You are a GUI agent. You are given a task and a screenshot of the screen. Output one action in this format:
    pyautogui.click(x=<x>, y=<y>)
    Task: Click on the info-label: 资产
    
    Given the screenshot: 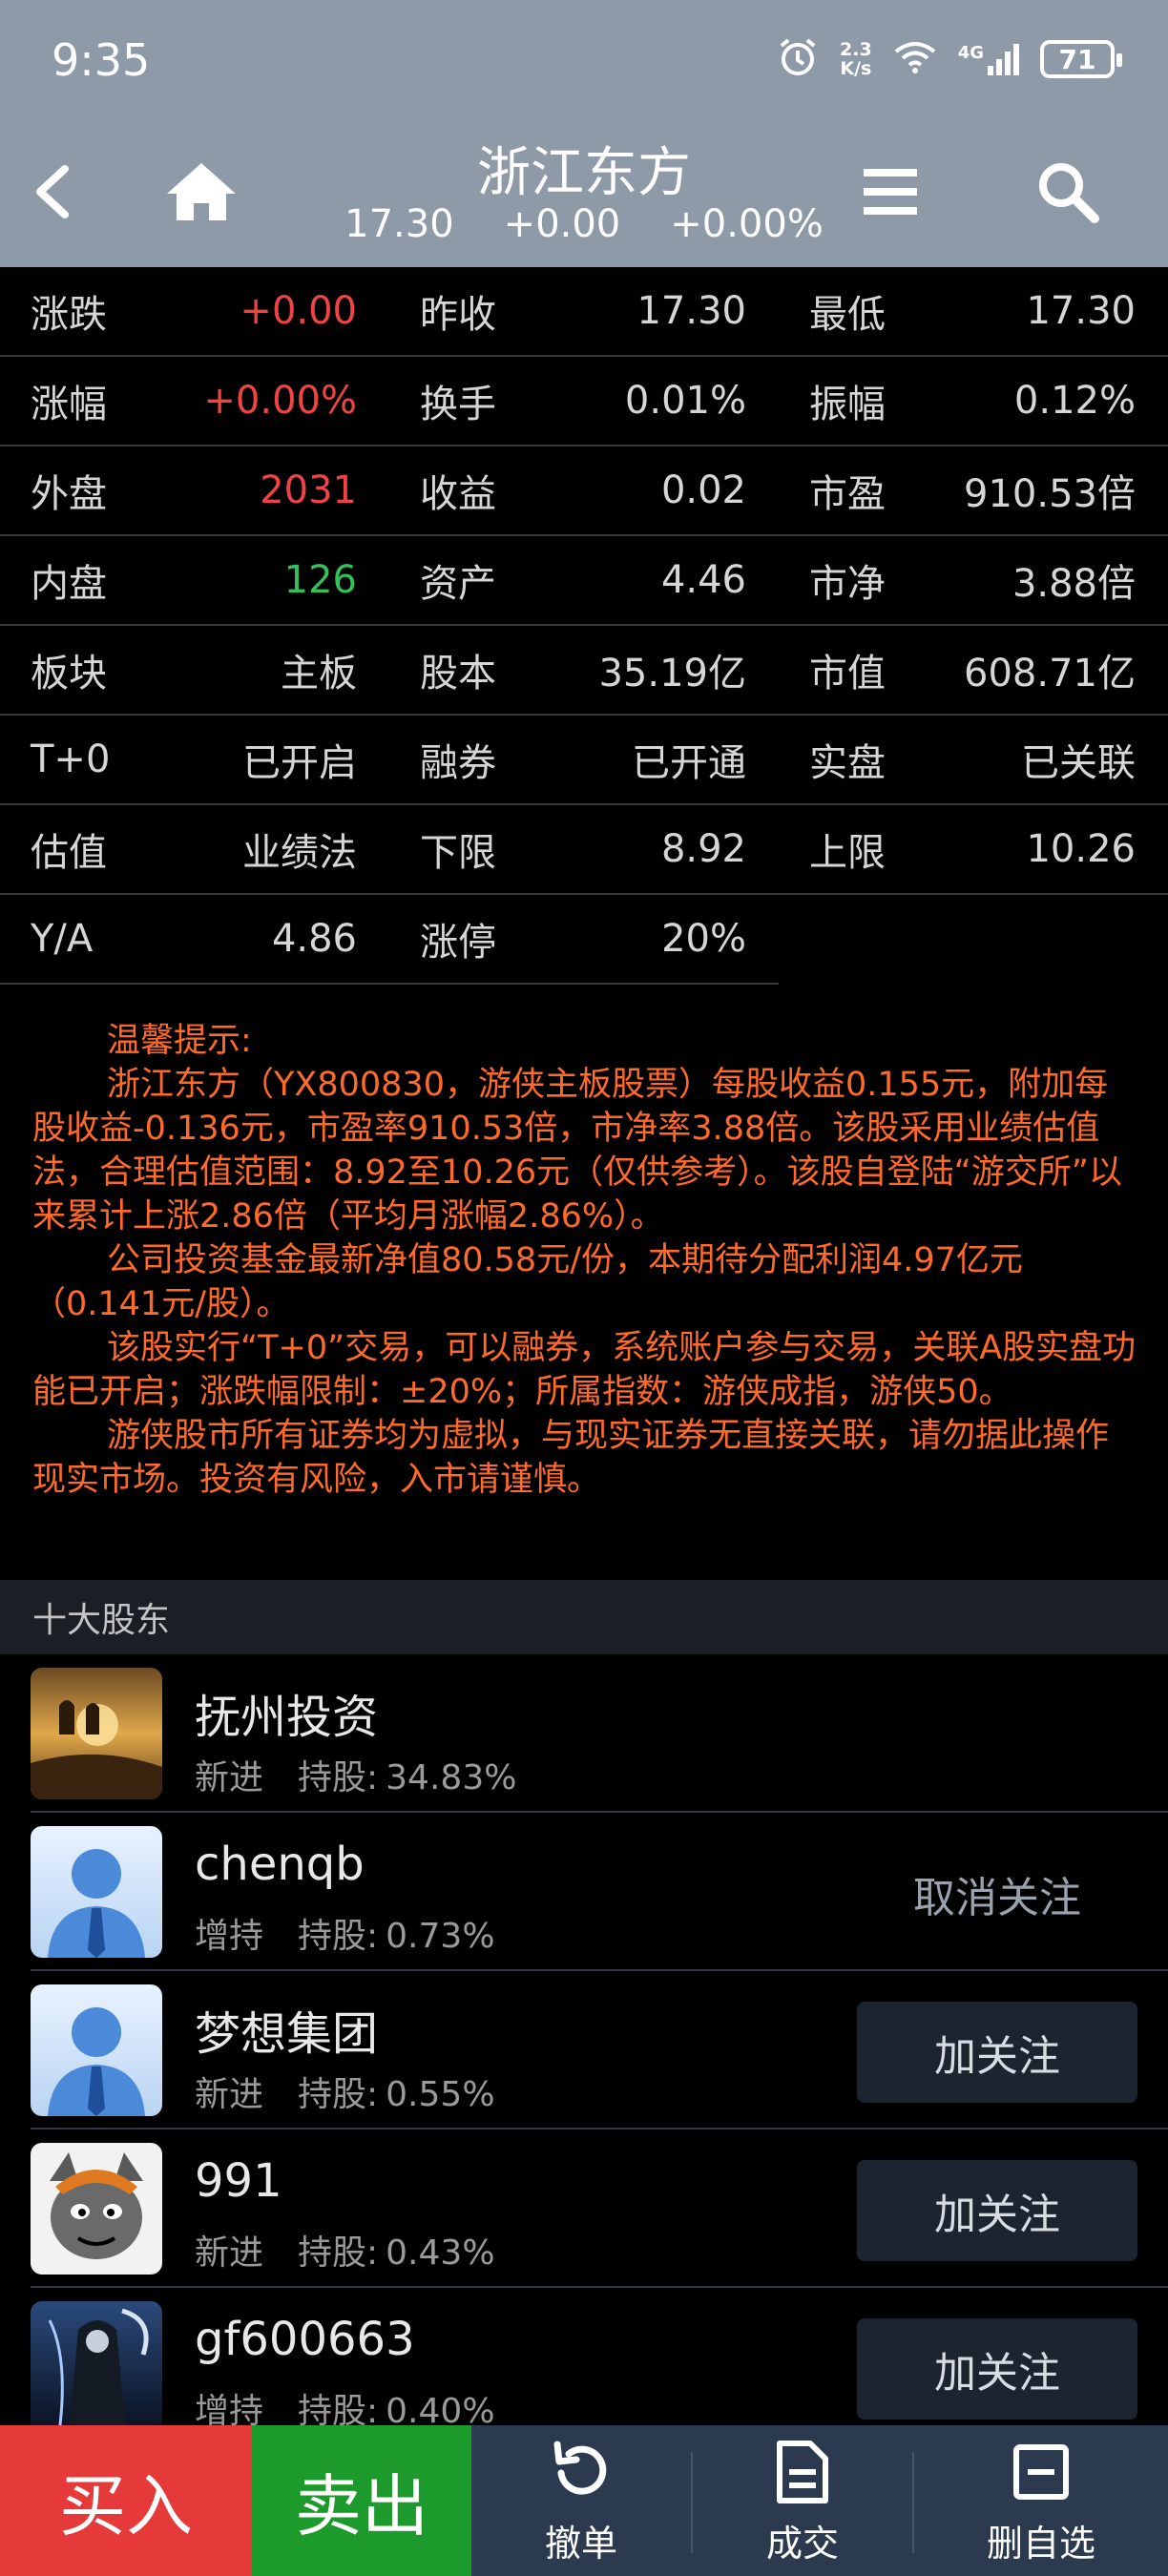 What is the action you would take?
    pyautogui.click(x=458, y=584)
    